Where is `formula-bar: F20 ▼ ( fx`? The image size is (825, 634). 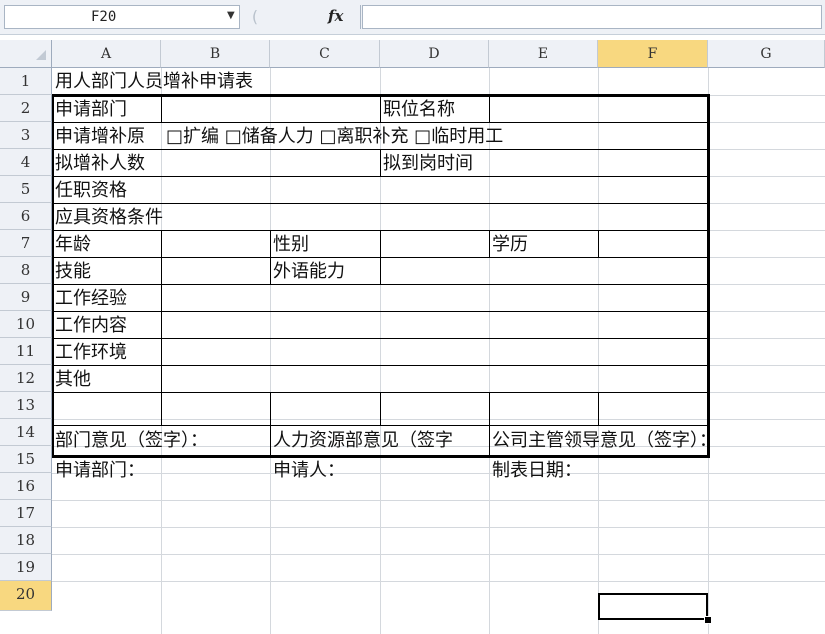
formula-bar: F20 ▼ ( fx is located at coordinates (412, 17).